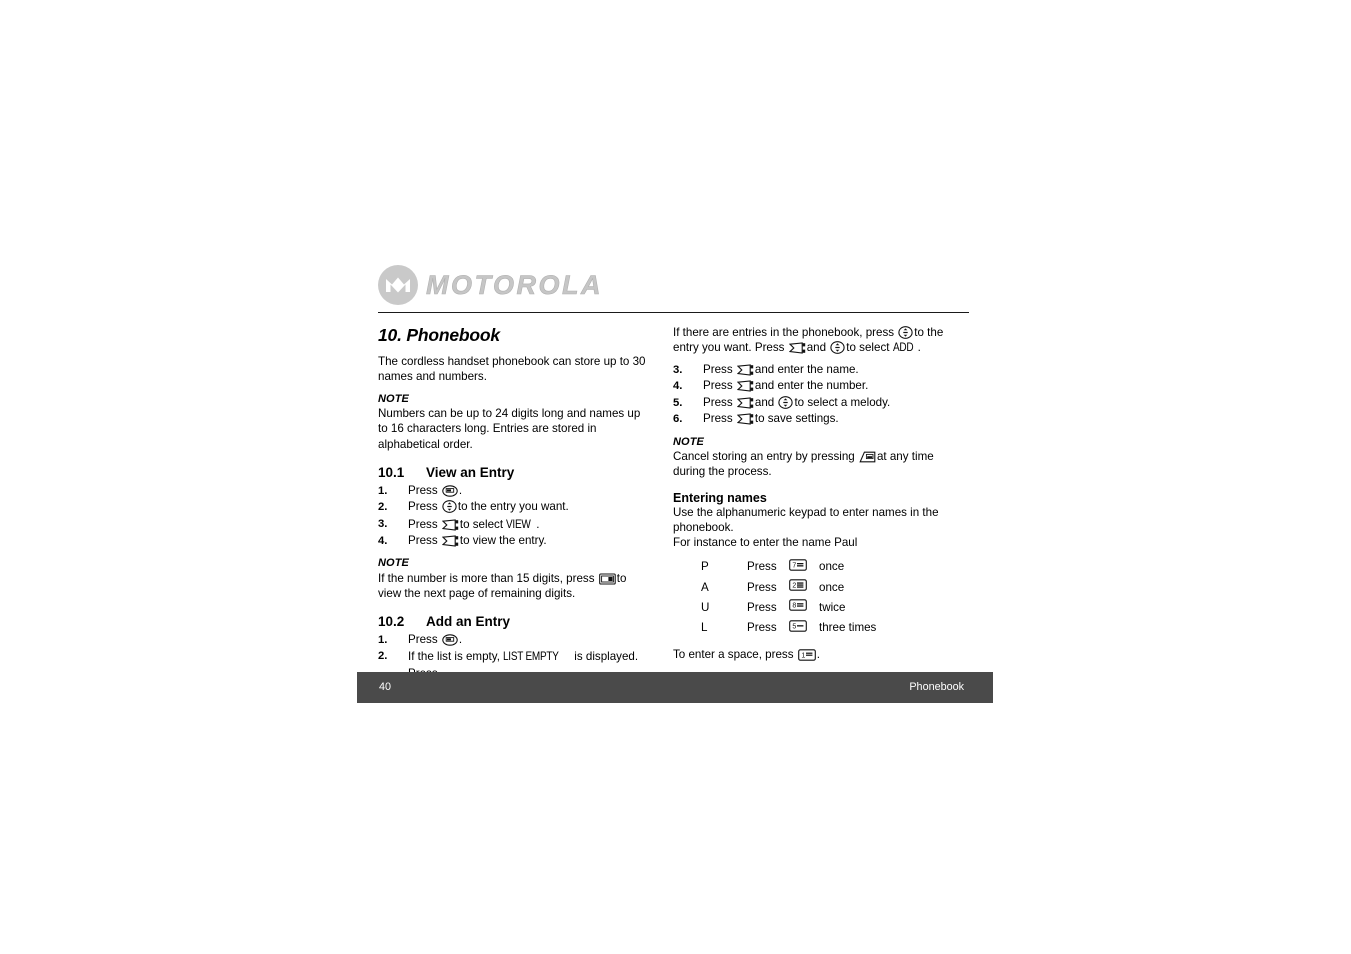 This screenshot has width=1351, height=954. I want to click on list-item: 6. Press to save settings., so click(812, 419).